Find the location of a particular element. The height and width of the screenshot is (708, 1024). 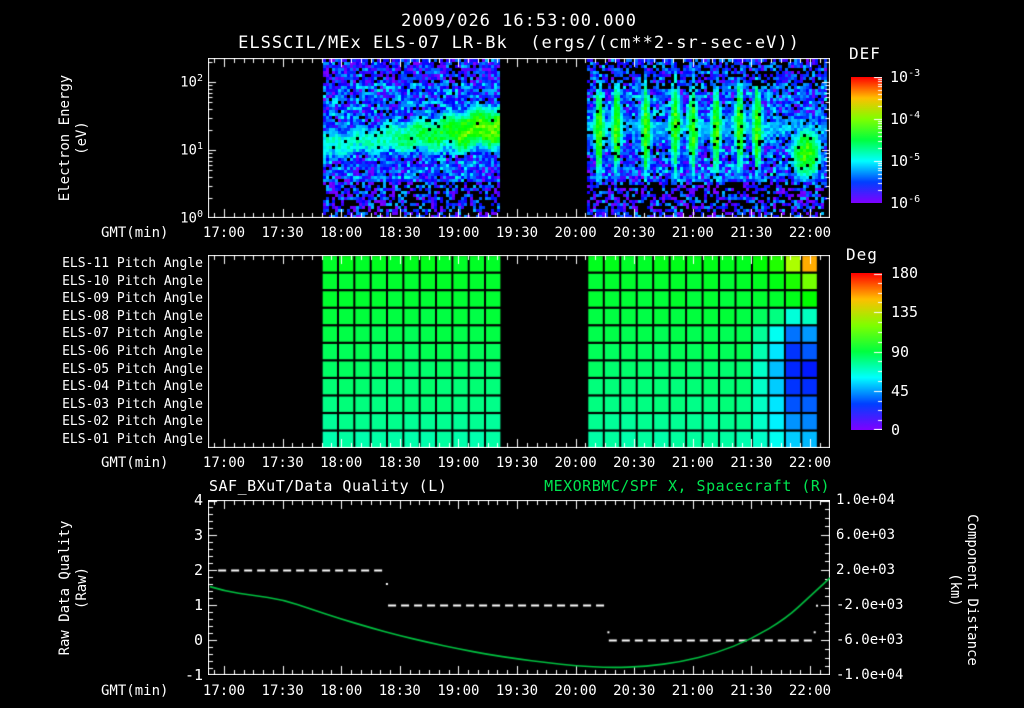

deg-colorbar is located at coordinates (866, 351).